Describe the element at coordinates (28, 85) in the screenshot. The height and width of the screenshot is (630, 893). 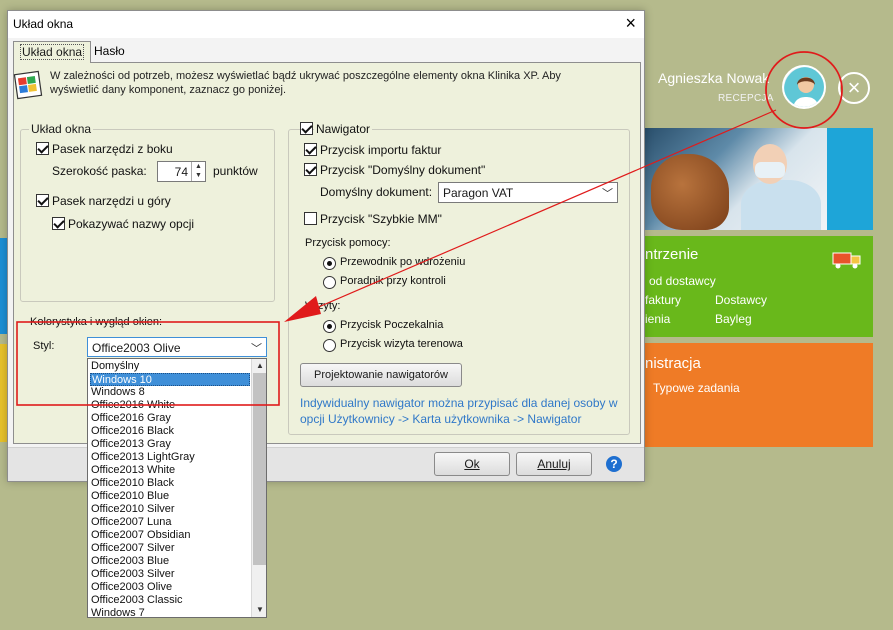
I see `window-layout-icon` at that location.